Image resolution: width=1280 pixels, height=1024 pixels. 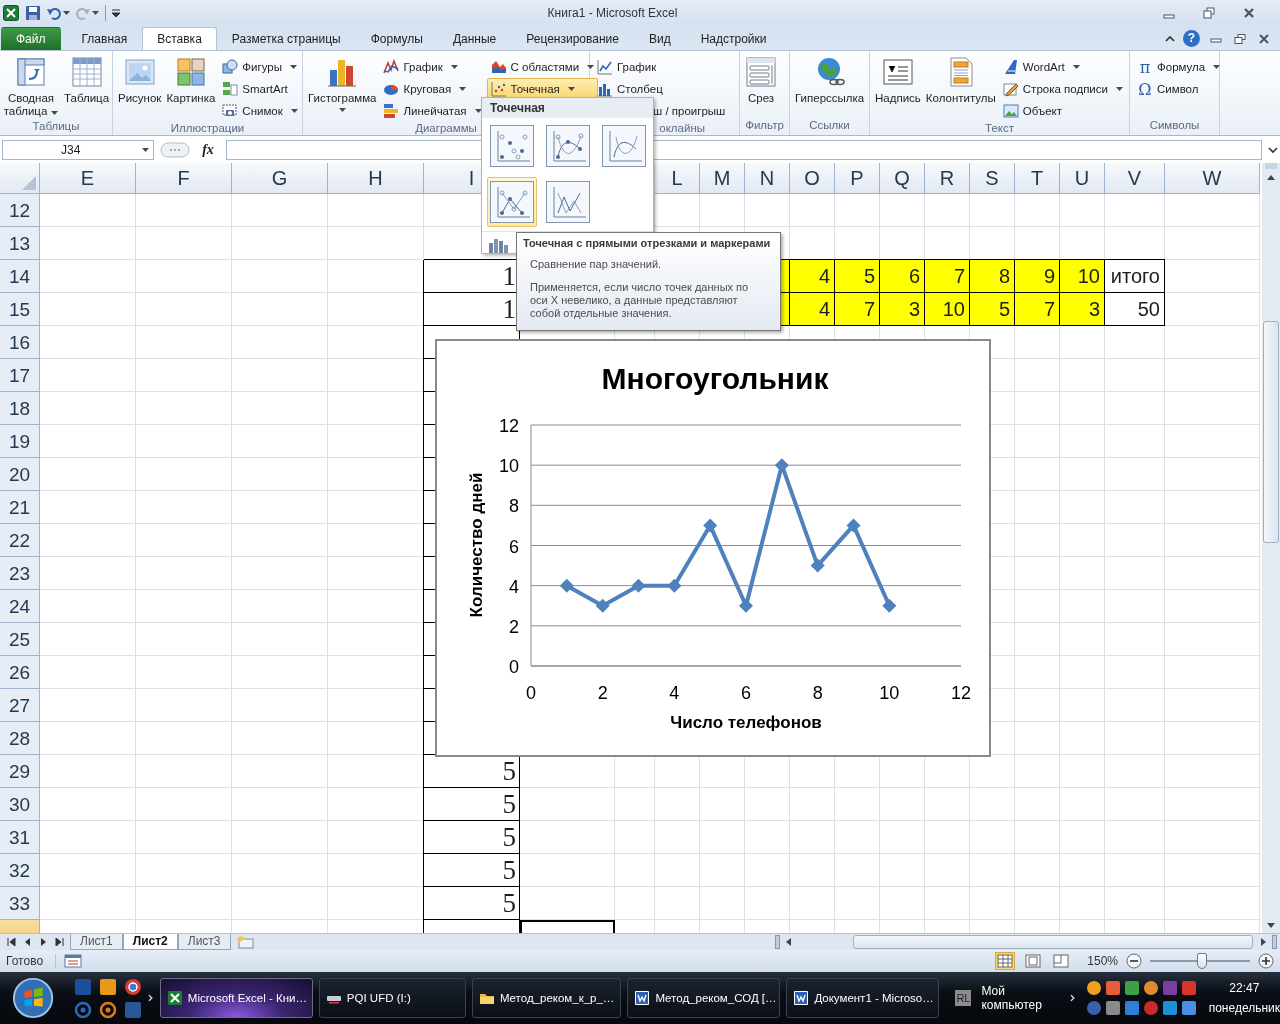 I want to click on ribbon-button: π Формула, so click(x=1179, y=67).